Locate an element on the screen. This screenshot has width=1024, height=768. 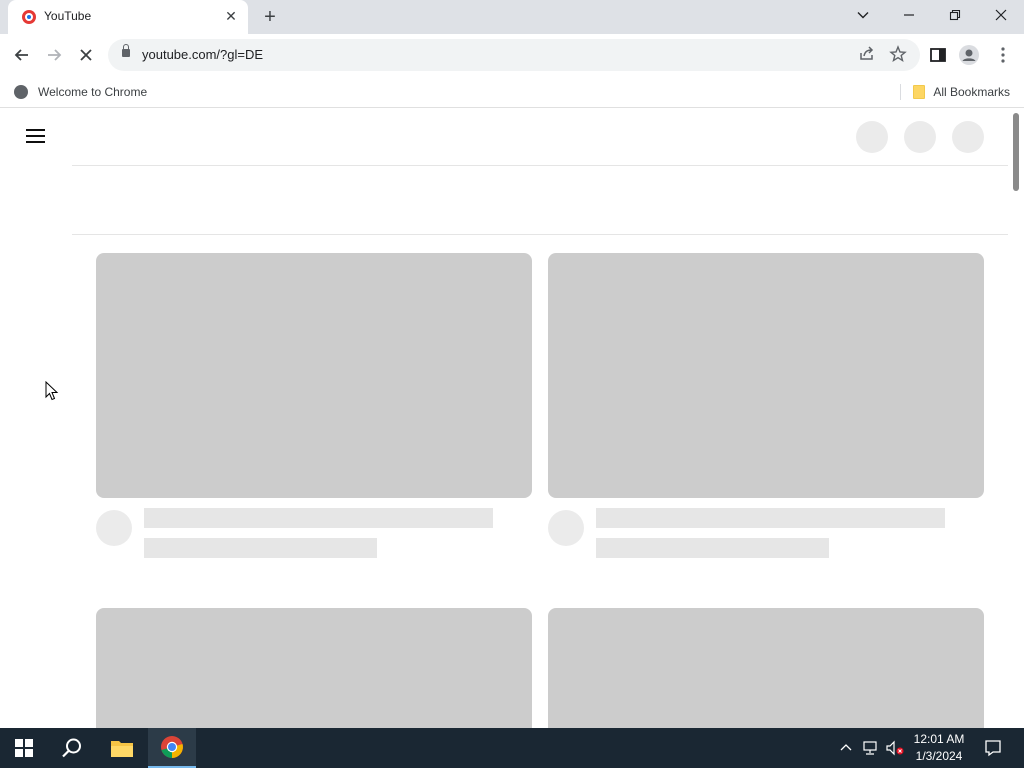
address-bar: youtube.com/?gl=DE is located at coordinates (514, 55).